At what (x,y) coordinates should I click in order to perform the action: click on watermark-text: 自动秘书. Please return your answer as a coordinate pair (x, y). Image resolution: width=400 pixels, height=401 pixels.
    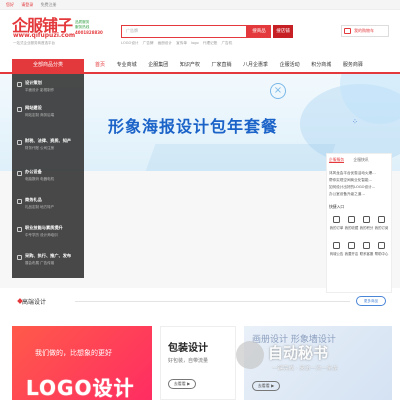
    Looking at the image, I should click on (298, 353).